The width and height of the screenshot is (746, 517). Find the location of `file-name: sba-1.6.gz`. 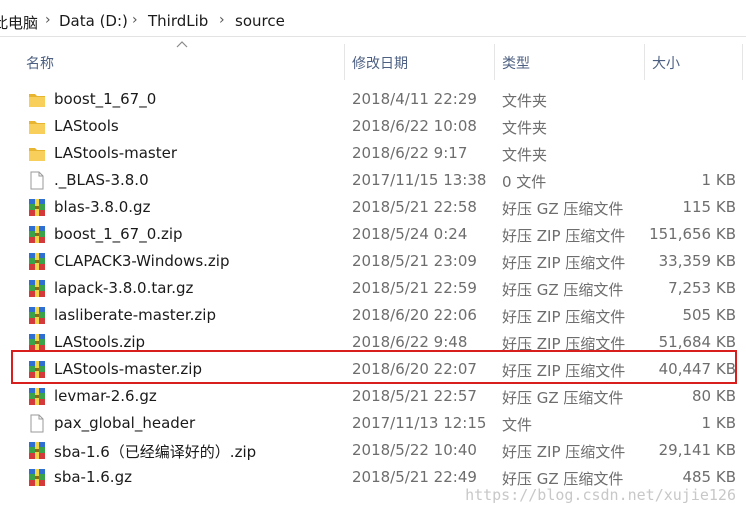

file-name: sba-1.6.gz is located at coordinates (93, 477).